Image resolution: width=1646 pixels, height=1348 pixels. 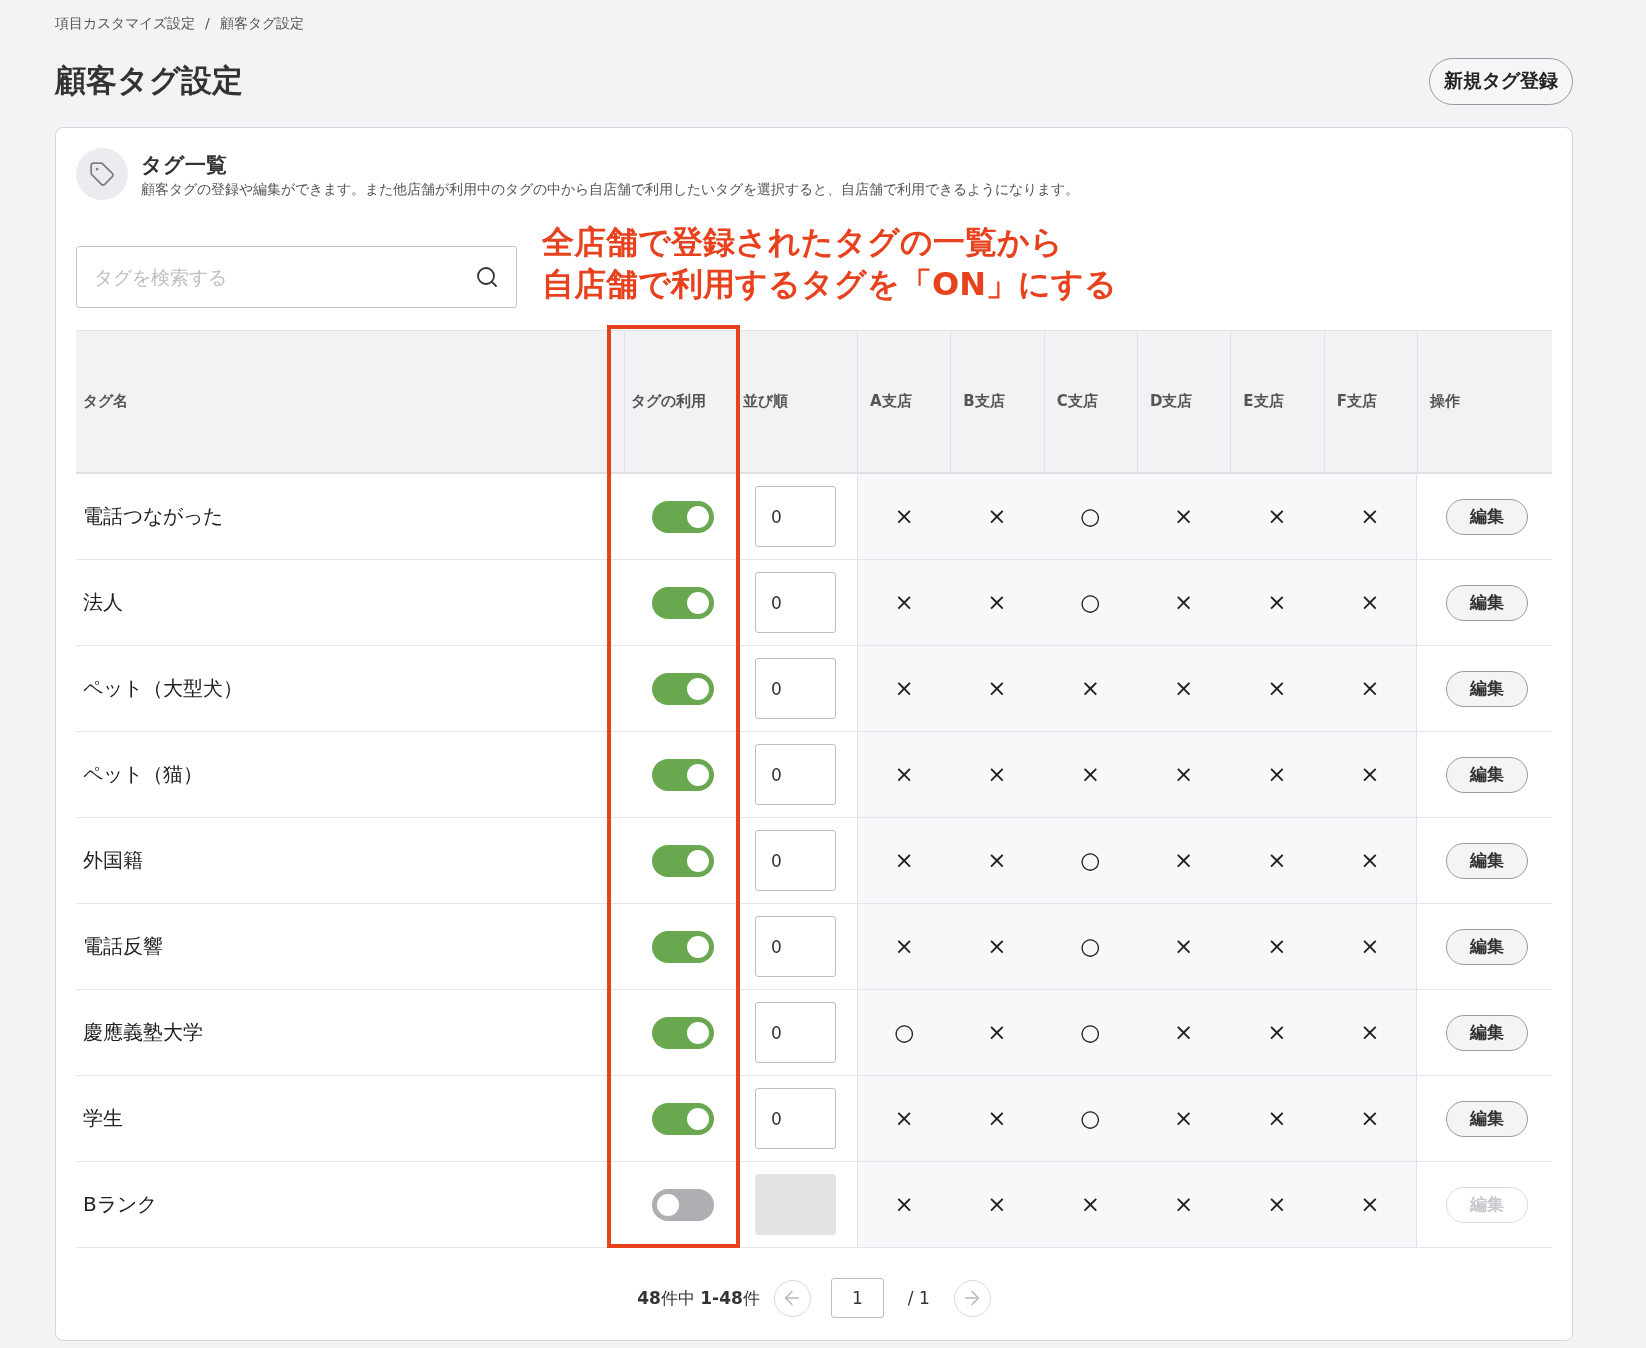 What do you see at coordinates (1184, 401) in the screenshot?
I see `column-header: D支店` at bounding box center [1184, 401].